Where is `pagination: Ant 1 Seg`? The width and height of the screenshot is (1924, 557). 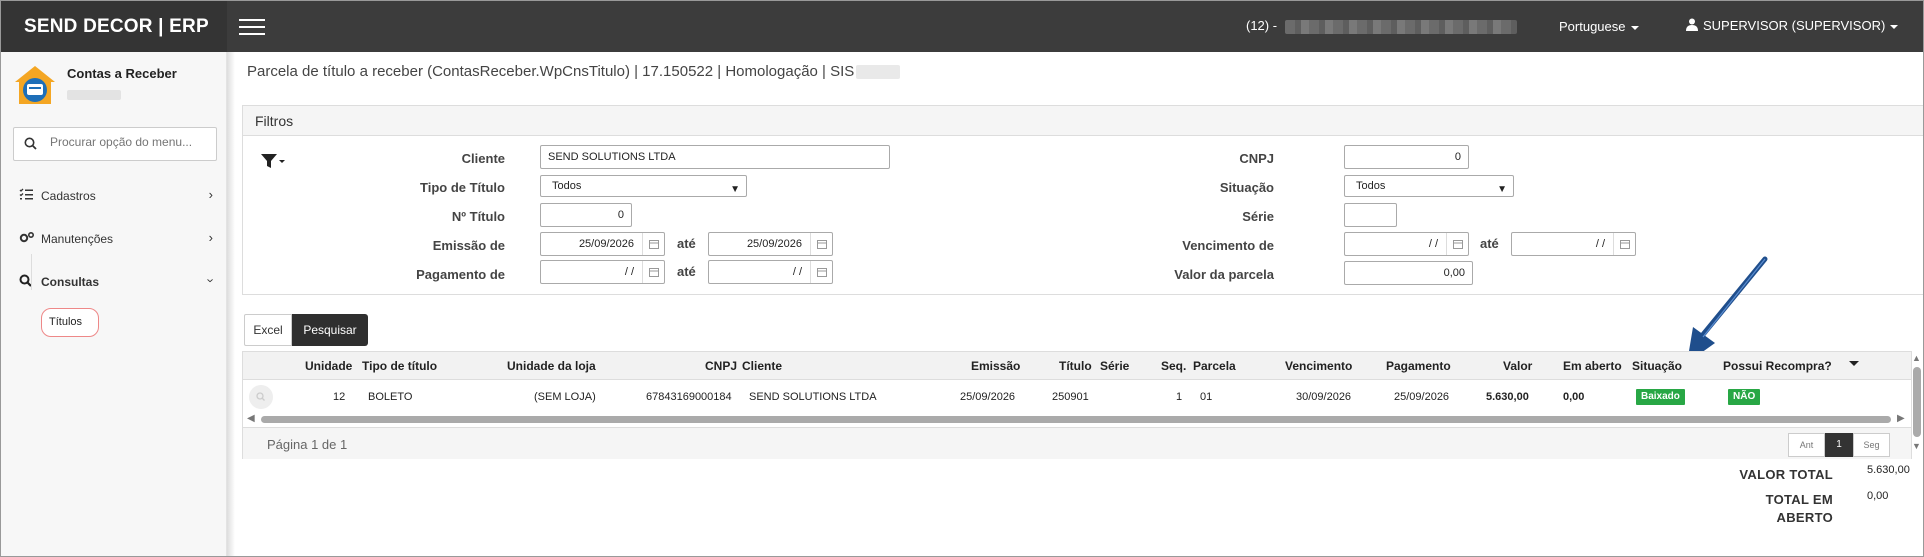
pagination: Ant 1 Seg is located at coordinates (1839, 445).